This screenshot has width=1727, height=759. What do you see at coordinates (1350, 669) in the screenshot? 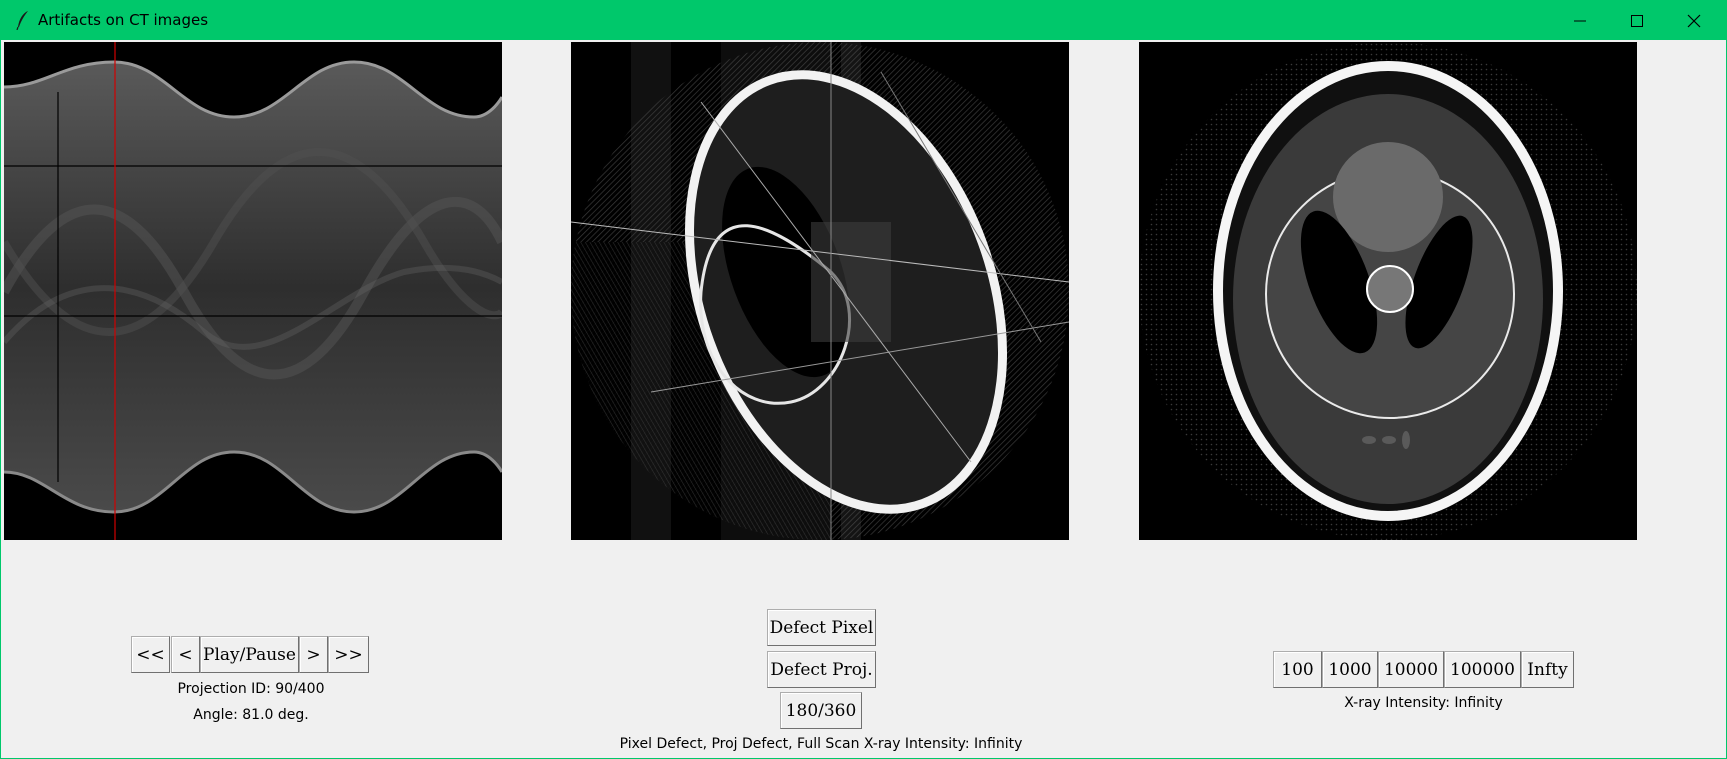
I see `intensity-1000-button: 1000` at bounding box center [1350, 669].